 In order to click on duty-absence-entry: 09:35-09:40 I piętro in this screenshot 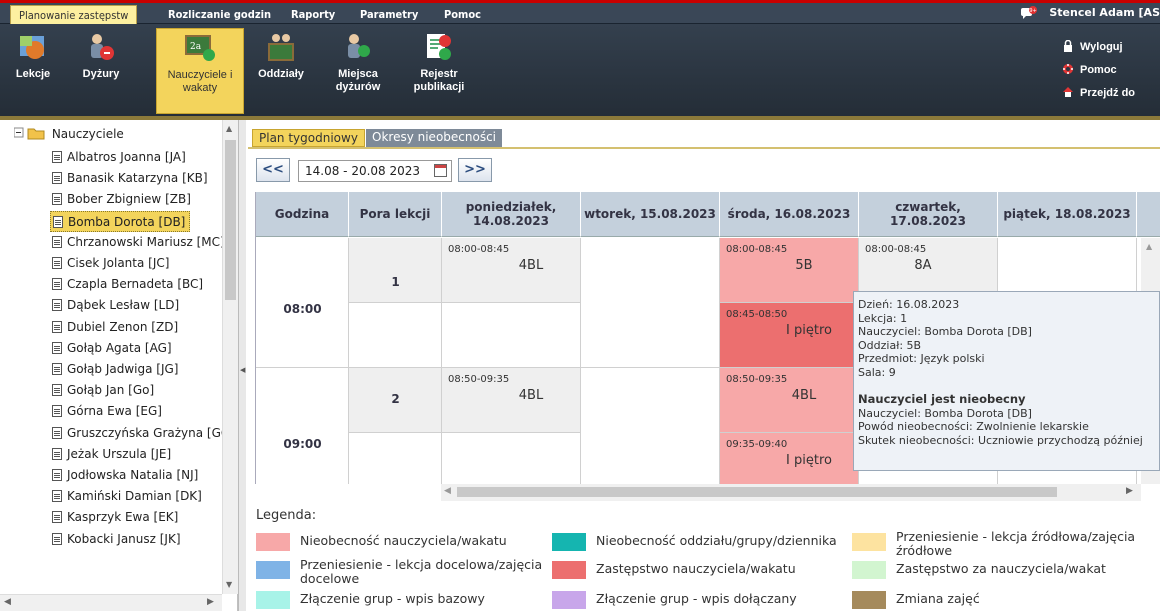, I will do `click(789, 458)`.